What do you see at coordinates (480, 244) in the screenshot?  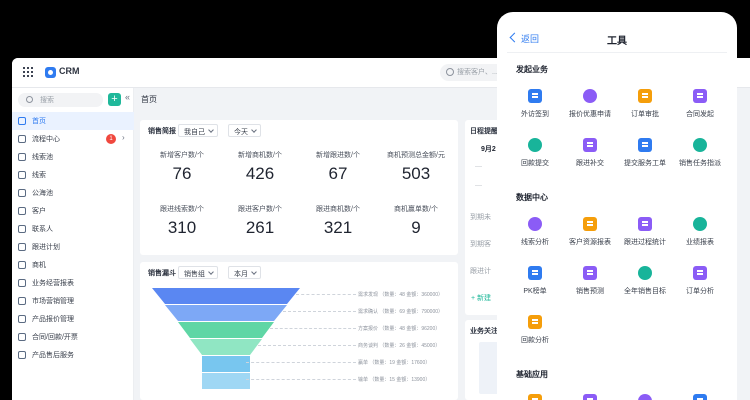 I see `schedule-item: 到期客` at bounding box center [480, 244].